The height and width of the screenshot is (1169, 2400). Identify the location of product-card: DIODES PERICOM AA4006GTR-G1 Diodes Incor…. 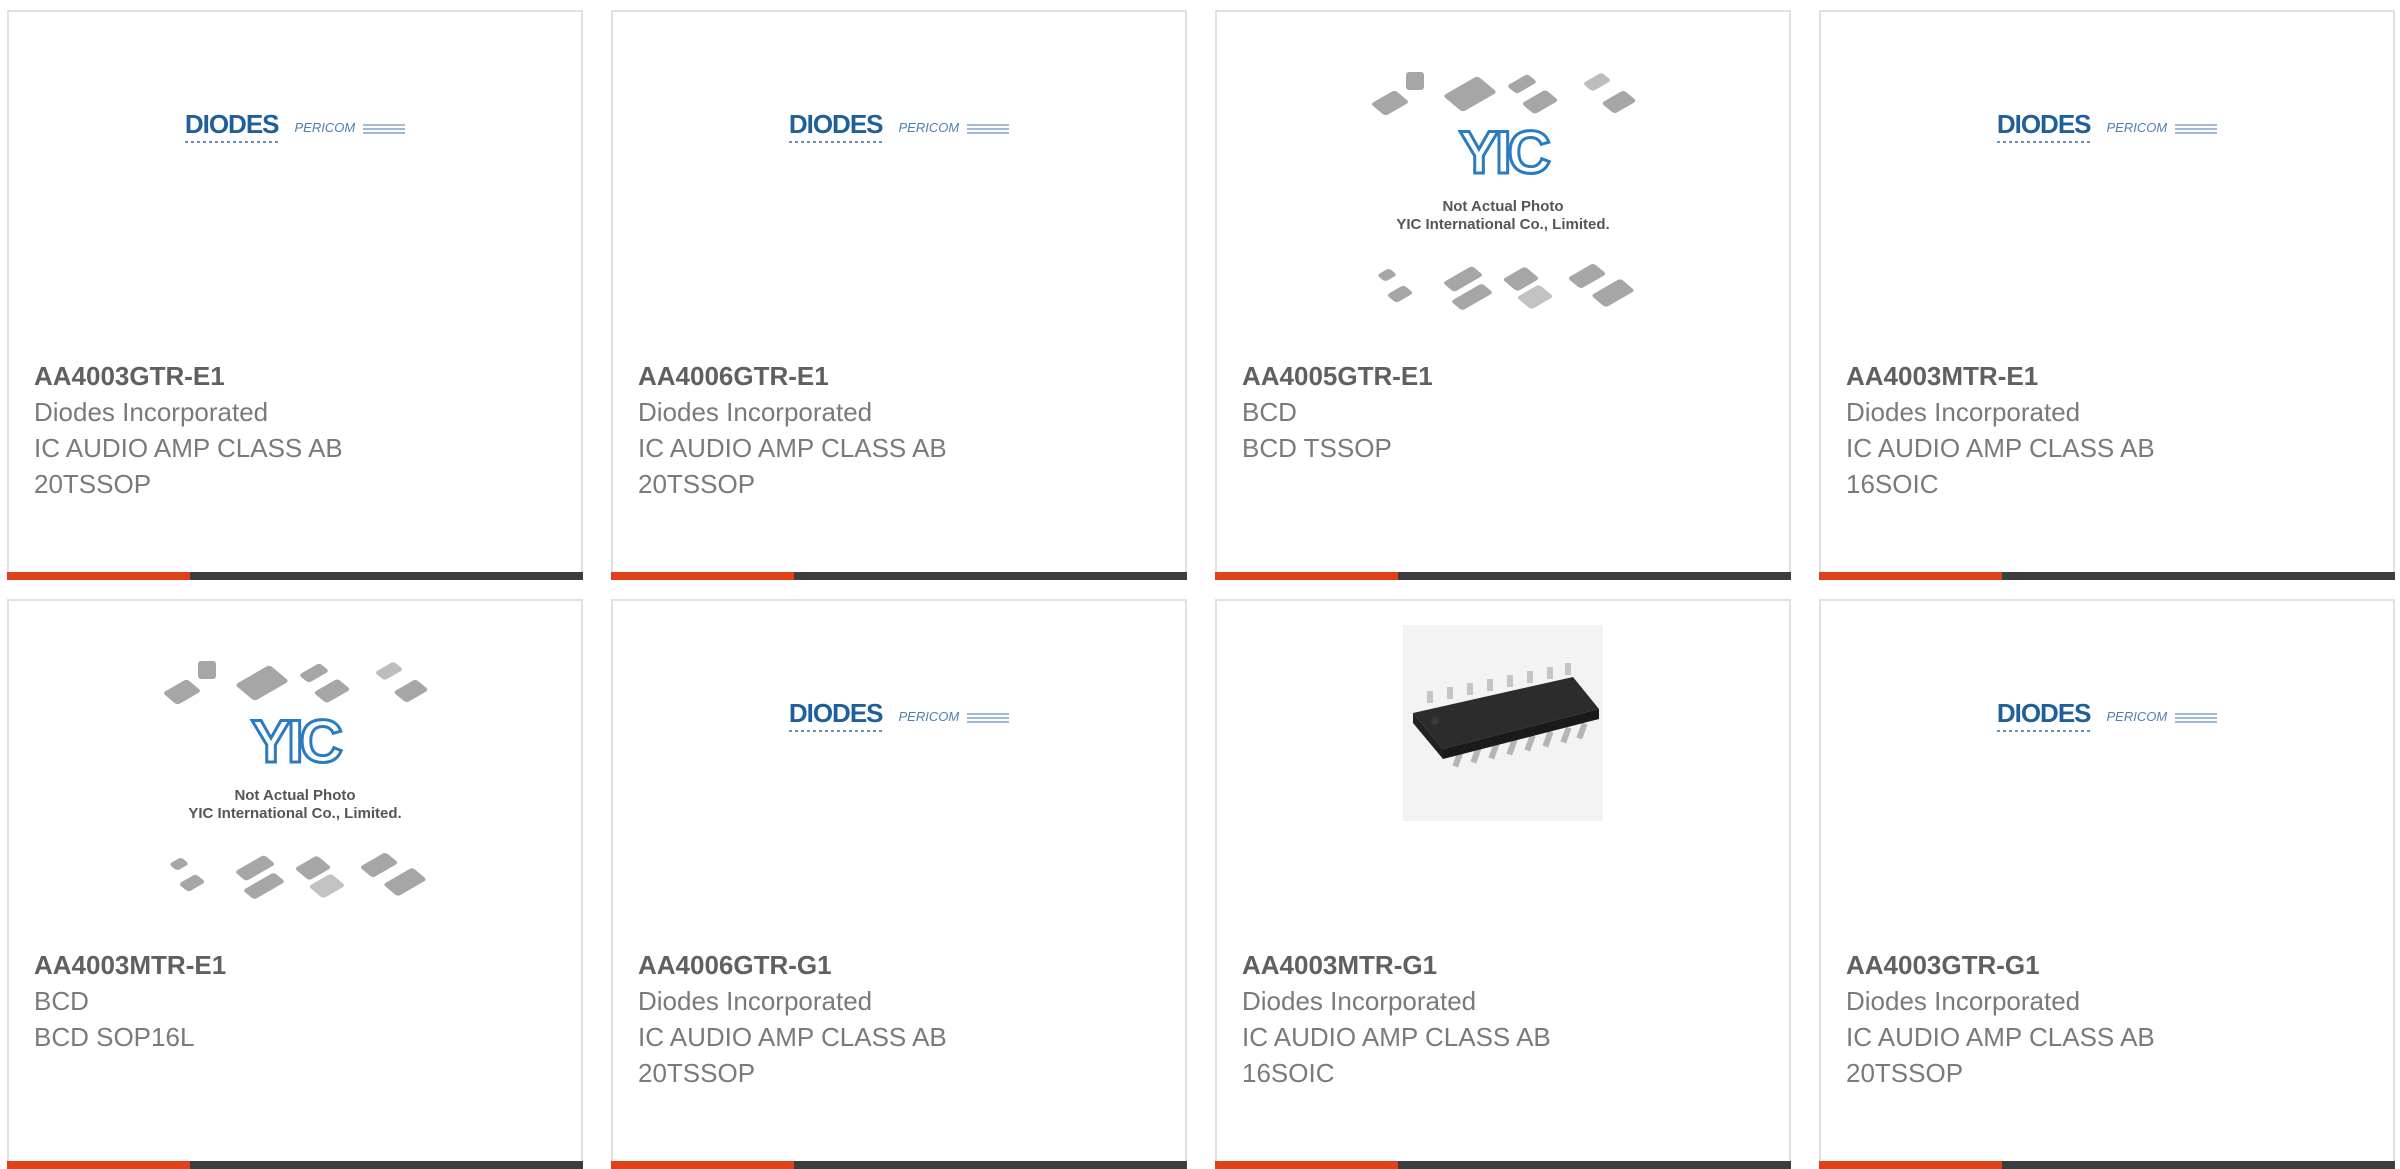
(899, 884).